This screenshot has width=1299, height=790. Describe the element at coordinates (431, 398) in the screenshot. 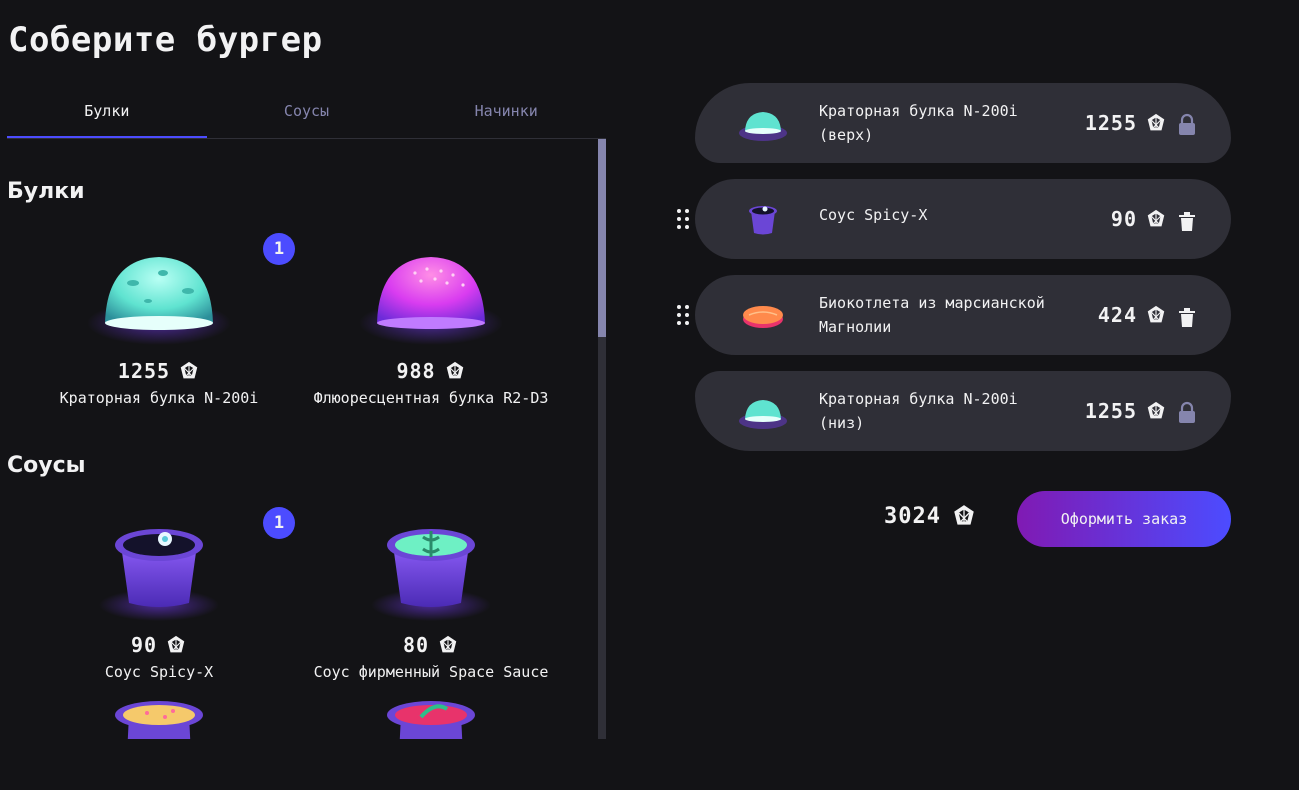

I see `ingredient-name: Флюоресцентная булка R2-D3` at that location.